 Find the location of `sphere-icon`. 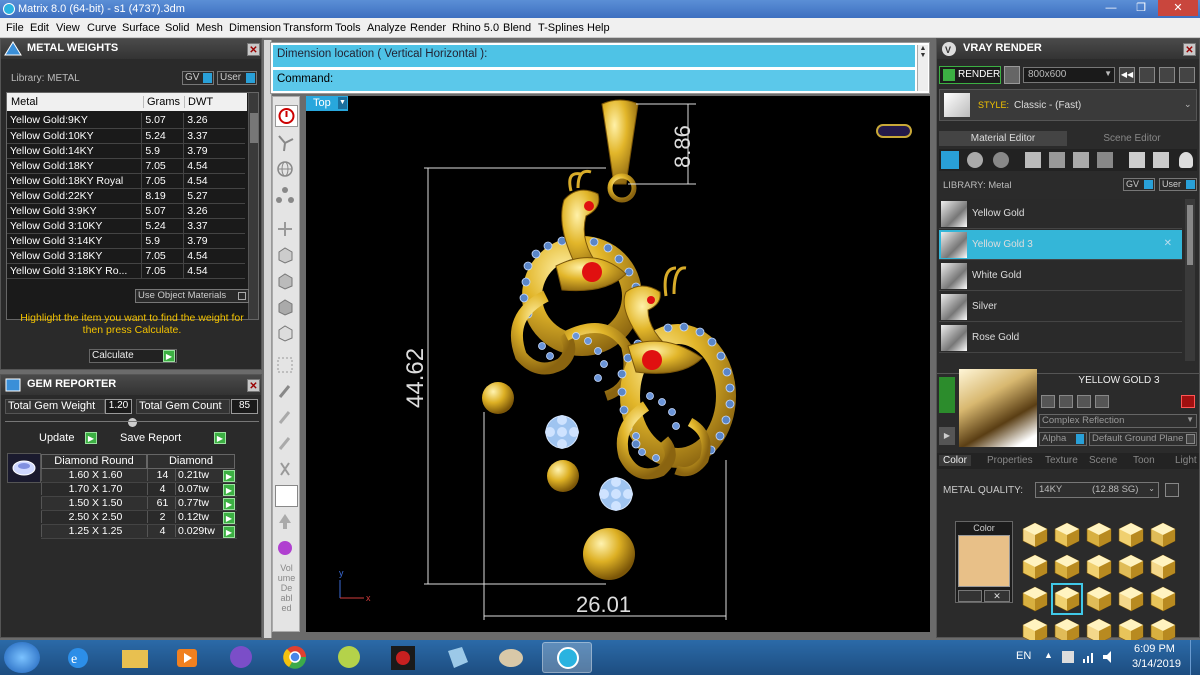

sphere-icon is located at coordinates (1001, 160).